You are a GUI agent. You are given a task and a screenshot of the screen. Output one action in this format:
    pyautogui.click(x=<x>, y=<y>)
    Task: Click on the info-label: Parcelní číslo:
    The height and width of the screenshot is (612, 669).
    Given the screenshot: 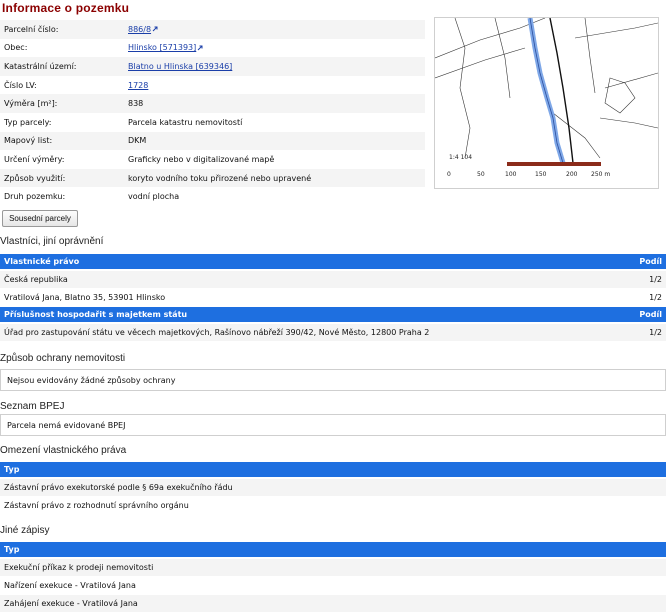 What is the action you would take?
    pyautogui.click(x=62, y=29)
    